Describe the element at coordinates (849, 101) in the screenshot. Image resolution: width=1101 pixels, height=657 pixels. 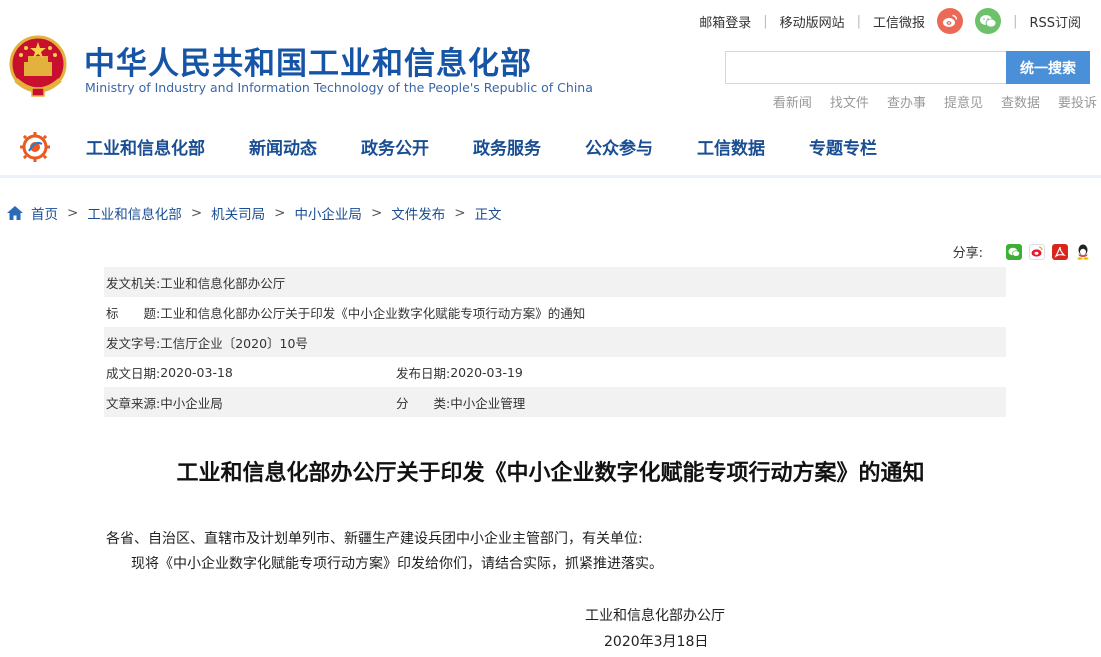
I see `quick-link-files: 找文件` at that location.